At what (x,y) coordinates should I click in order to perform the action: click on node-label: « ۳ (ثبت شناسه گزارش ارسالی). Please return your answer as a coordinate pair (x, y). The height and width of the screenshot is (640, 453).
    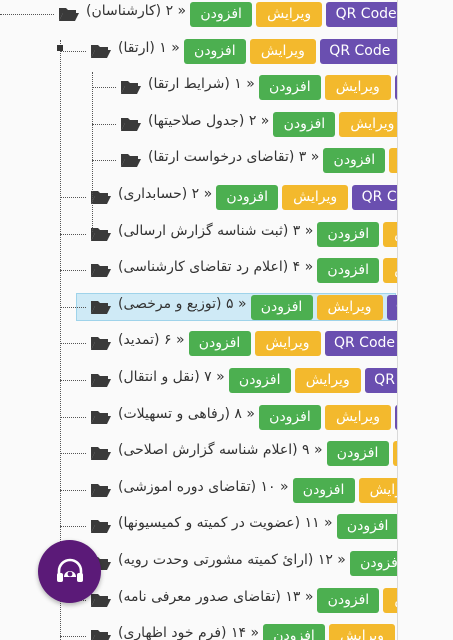
    Looking at the image, I should click on (215, 231).